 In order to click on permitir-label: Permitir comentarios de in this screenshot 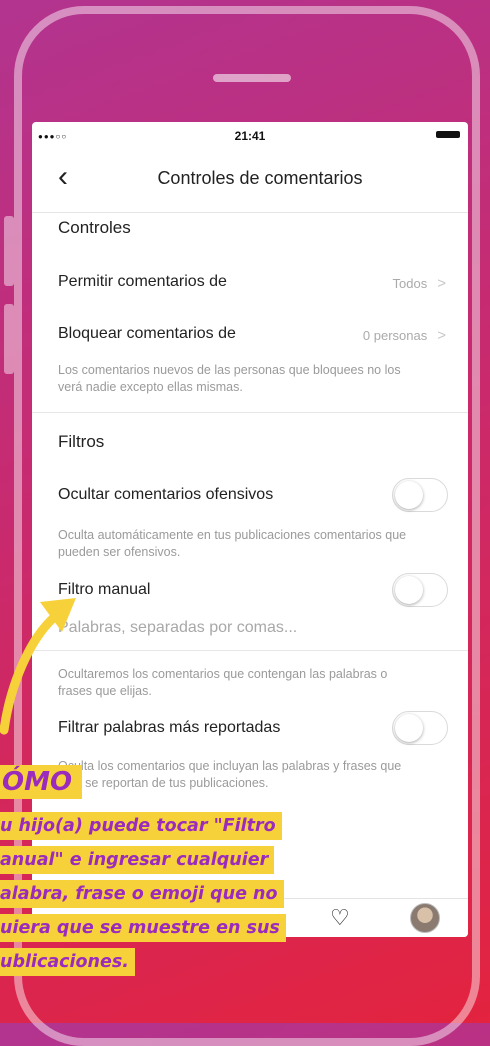, I will do `click(142, 281)`.